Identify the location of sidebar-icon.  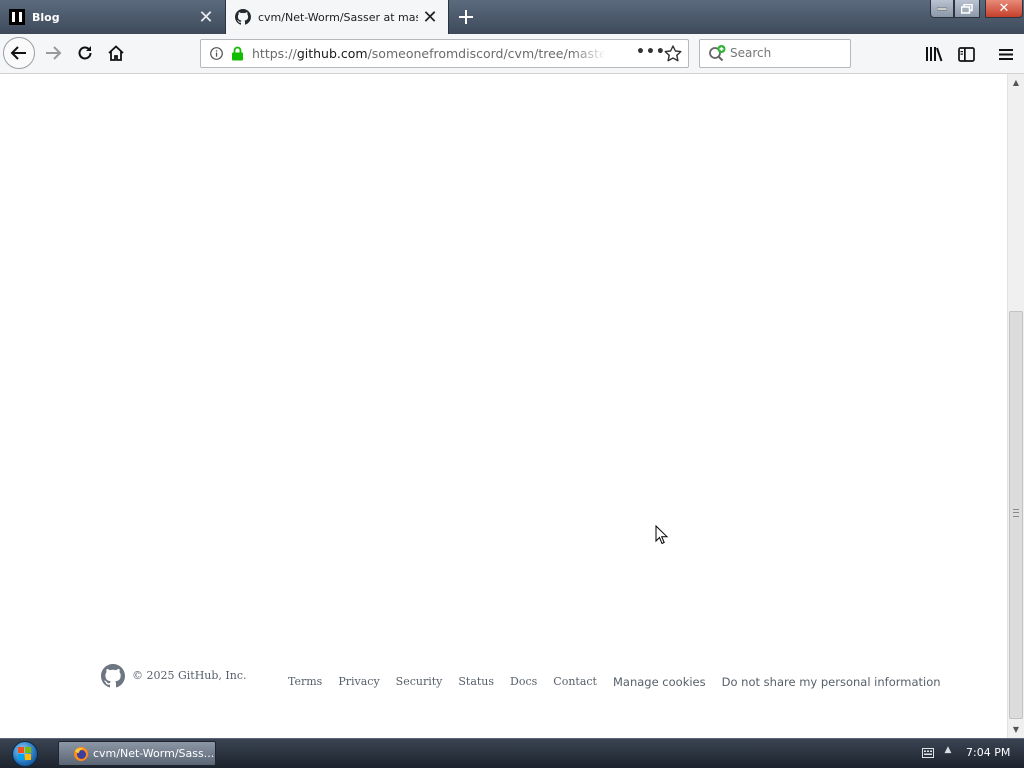
(966, 54).